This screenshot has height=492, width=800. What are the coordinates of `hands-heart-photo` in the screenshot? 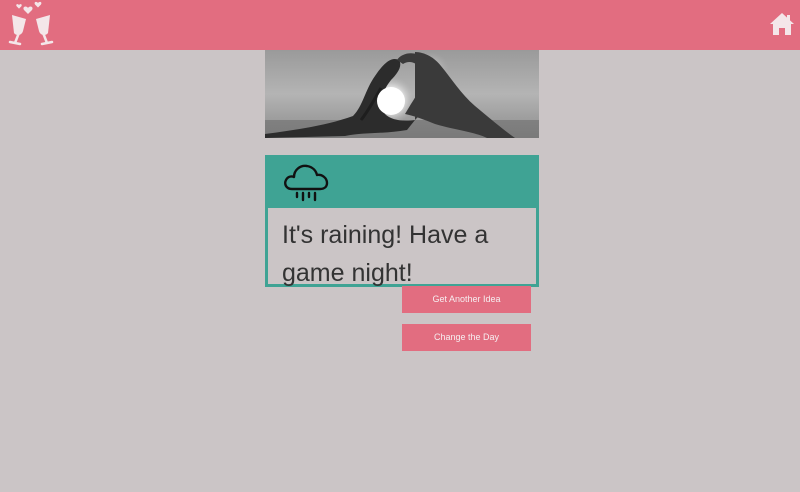 It's located at (402, 94).